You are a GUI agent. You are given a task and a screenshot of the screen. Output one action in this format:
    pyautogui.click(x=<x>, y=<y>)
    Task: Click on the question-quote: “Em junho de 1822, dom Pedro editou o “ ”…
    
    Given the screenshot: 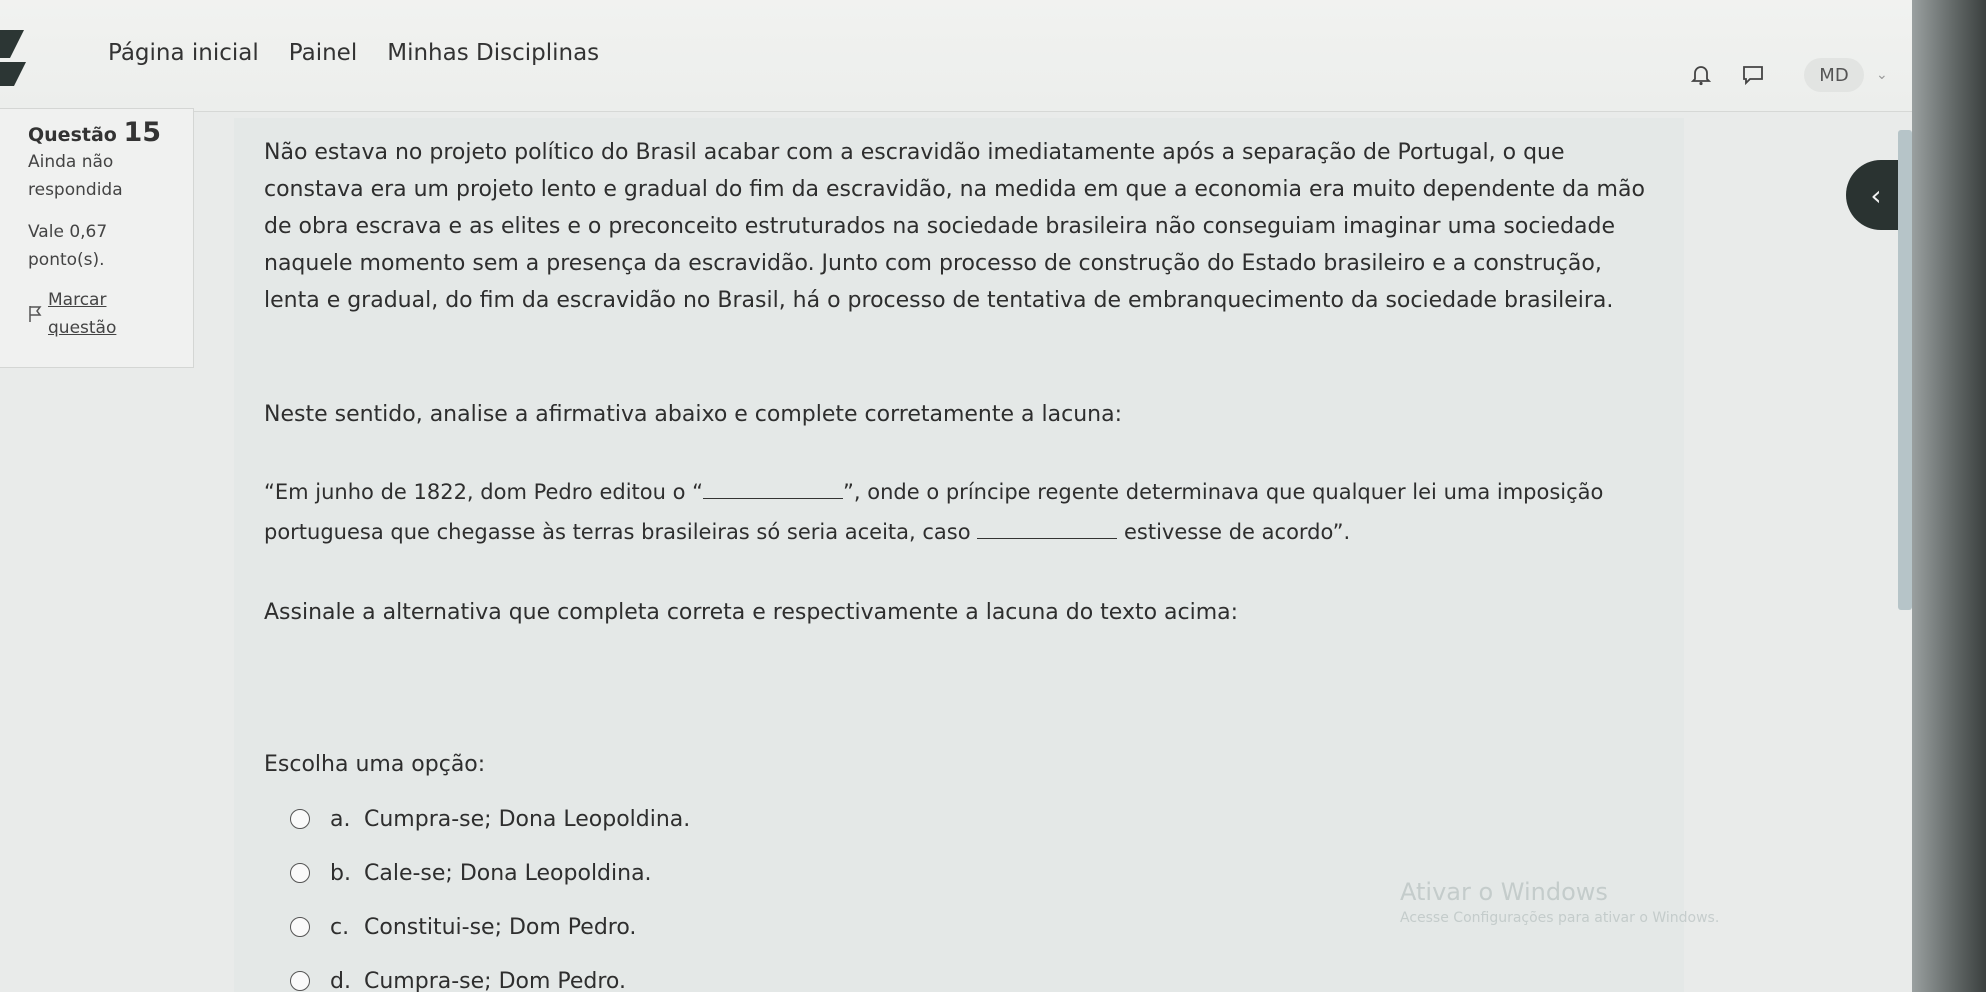 What is the action you would take?
    pyautogui.click(x=954, y=512)
    